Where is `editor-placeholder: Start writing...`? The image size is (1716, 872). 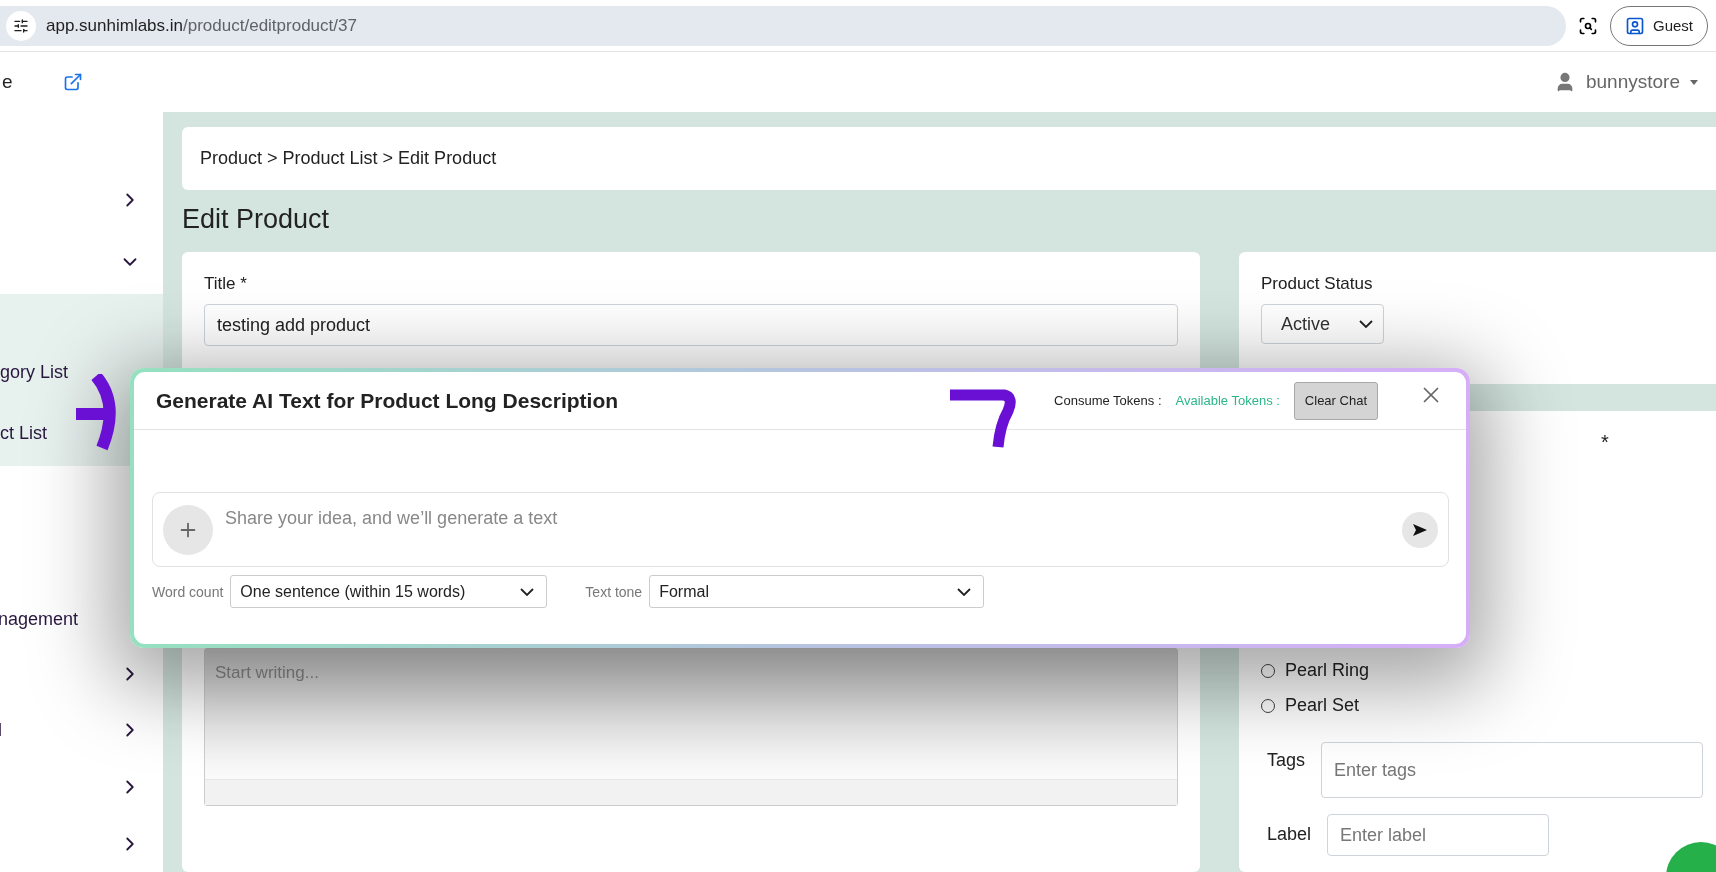
editor-placeholder: Start writing... is located at coordinates (267, 673).